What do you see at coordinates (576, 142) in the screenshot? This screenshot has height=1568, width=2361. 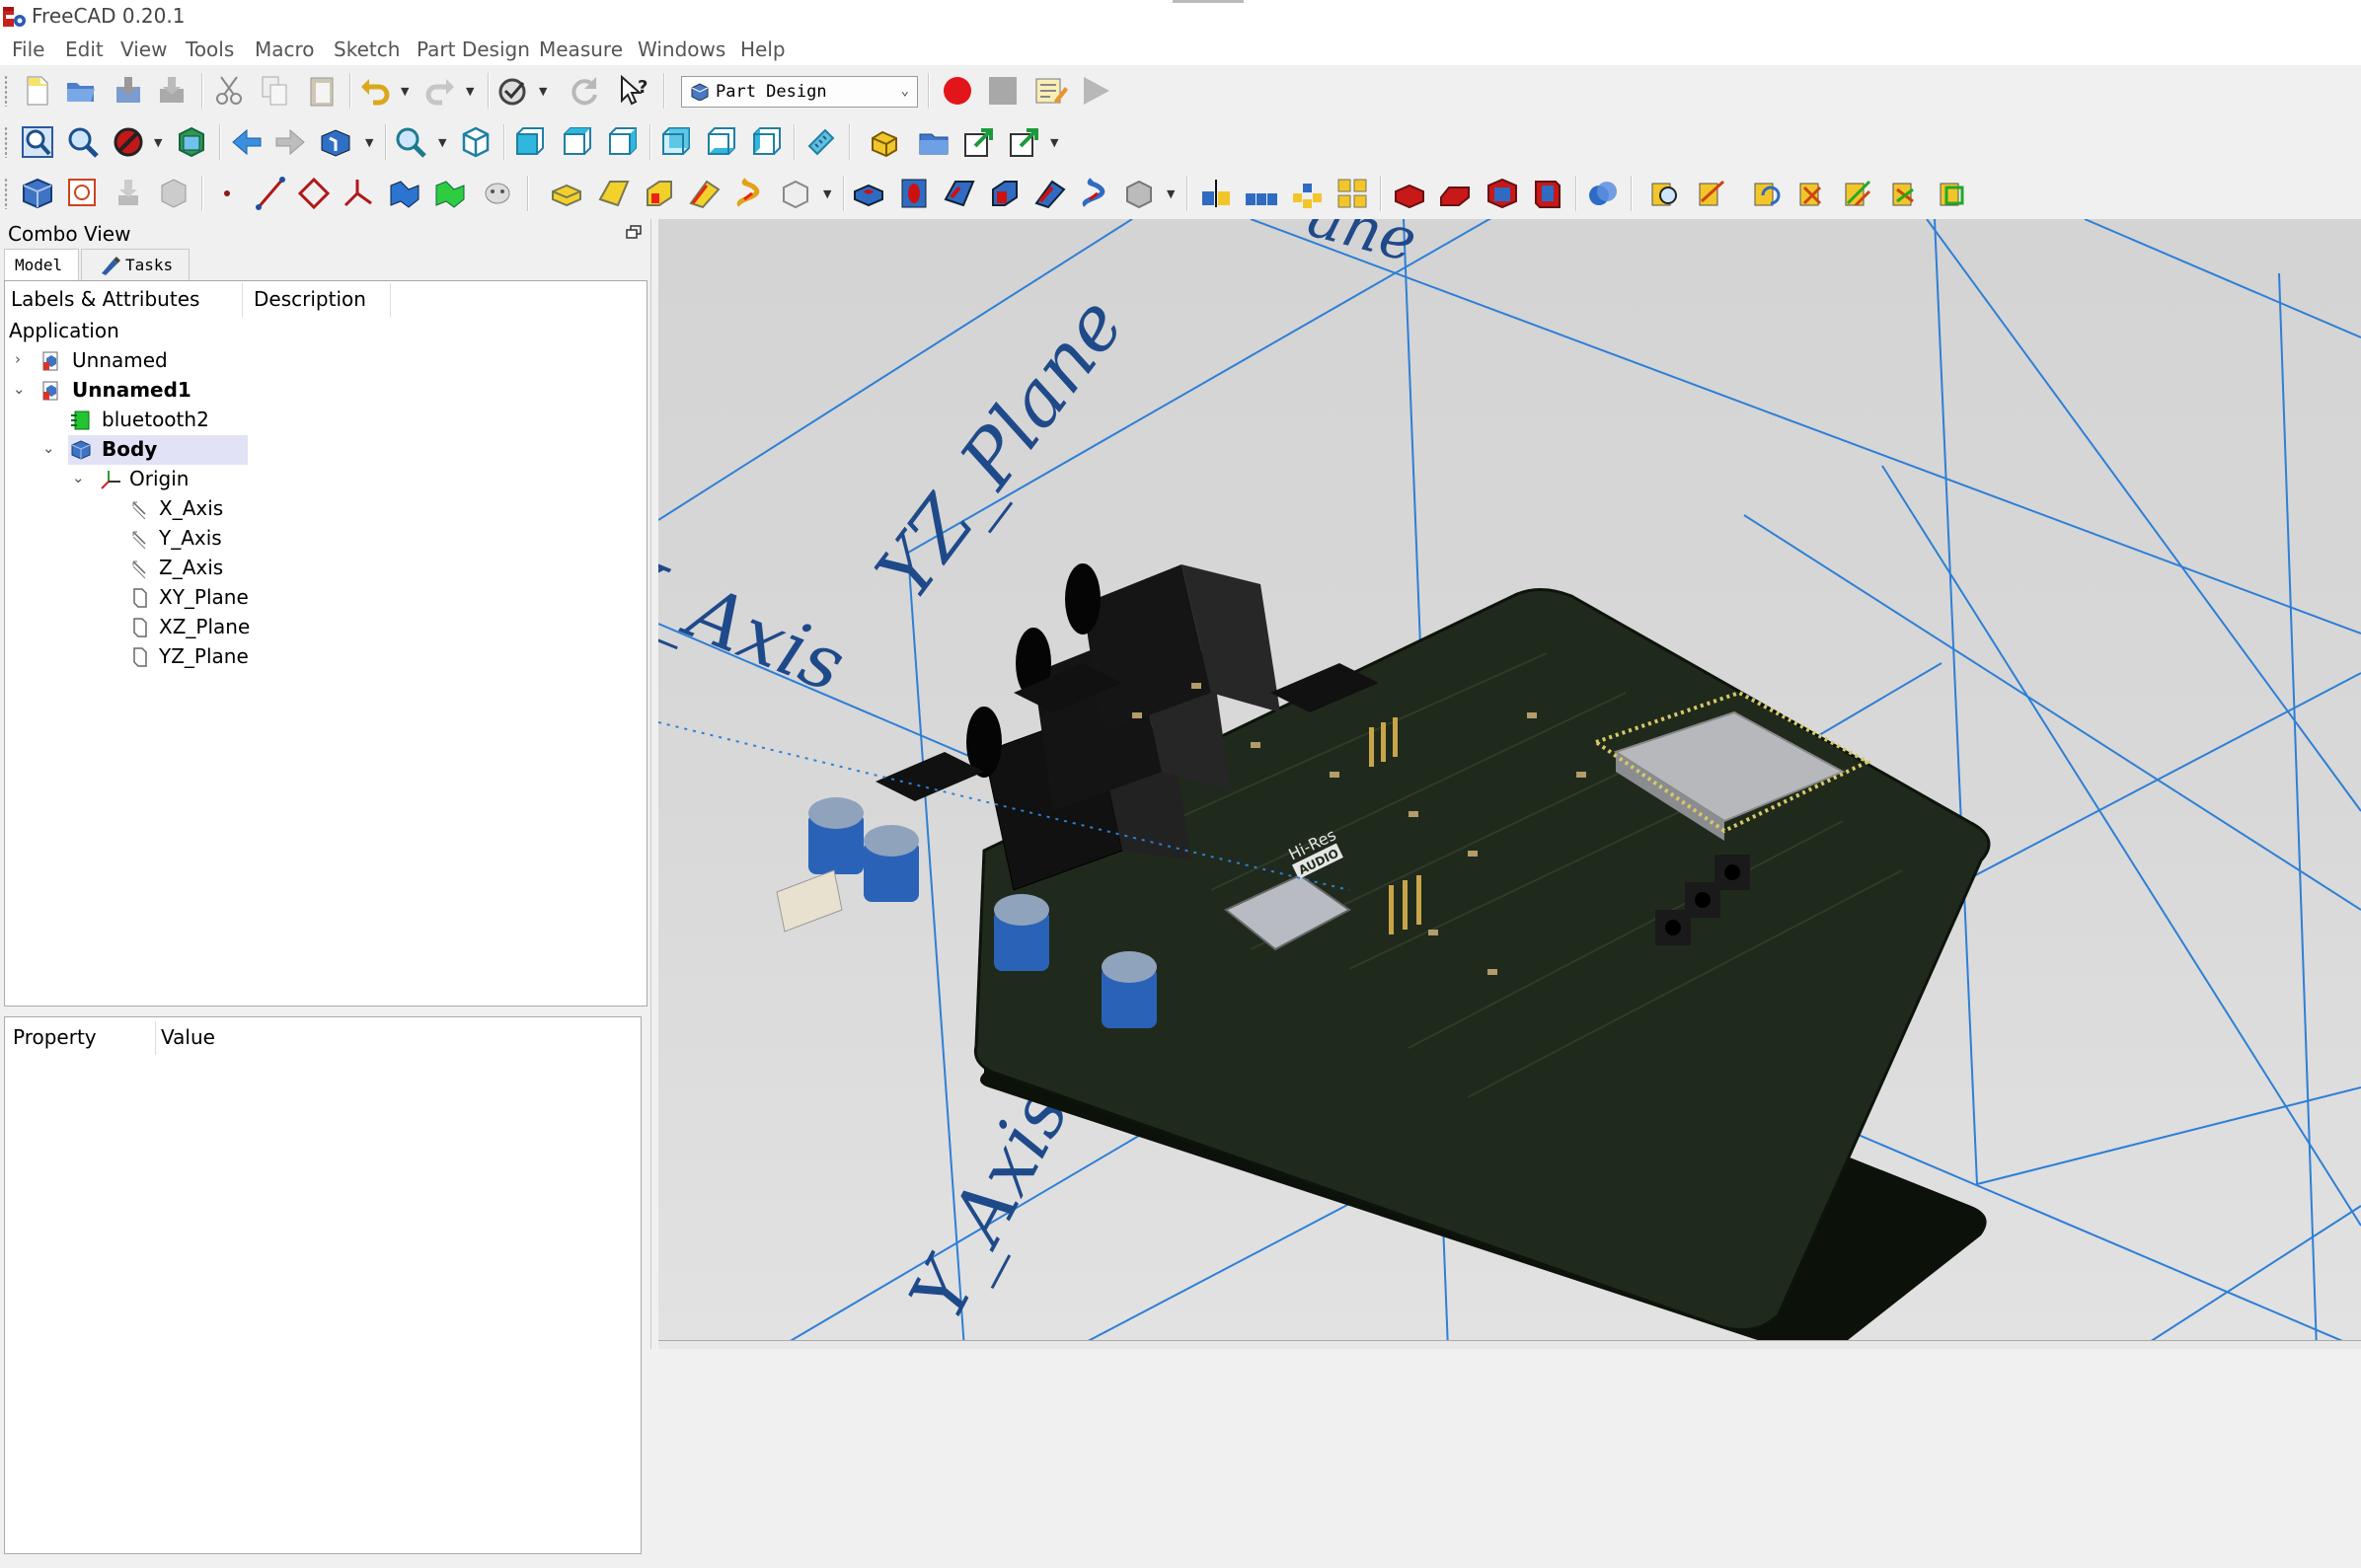 I see `view-top-icon` at bounding box center [576, 142].